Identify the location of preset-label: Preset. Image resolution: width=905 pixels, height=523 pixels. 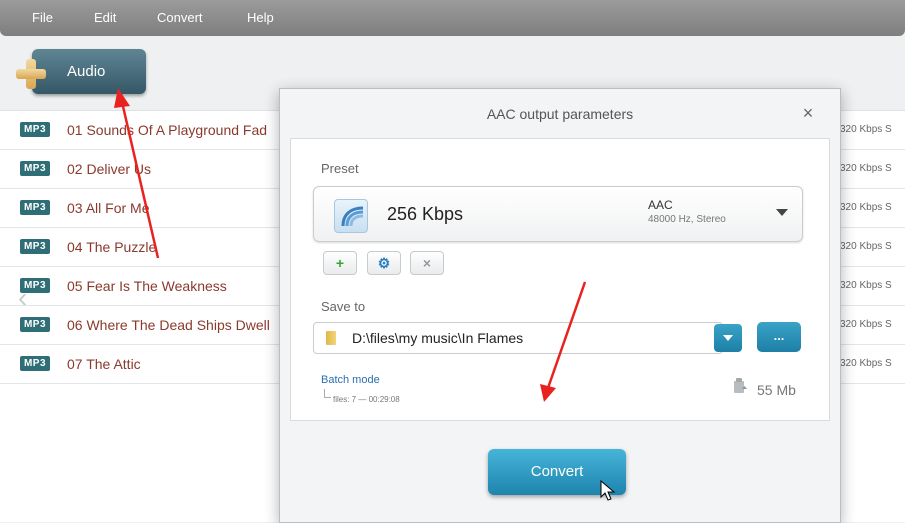
(340, 168).